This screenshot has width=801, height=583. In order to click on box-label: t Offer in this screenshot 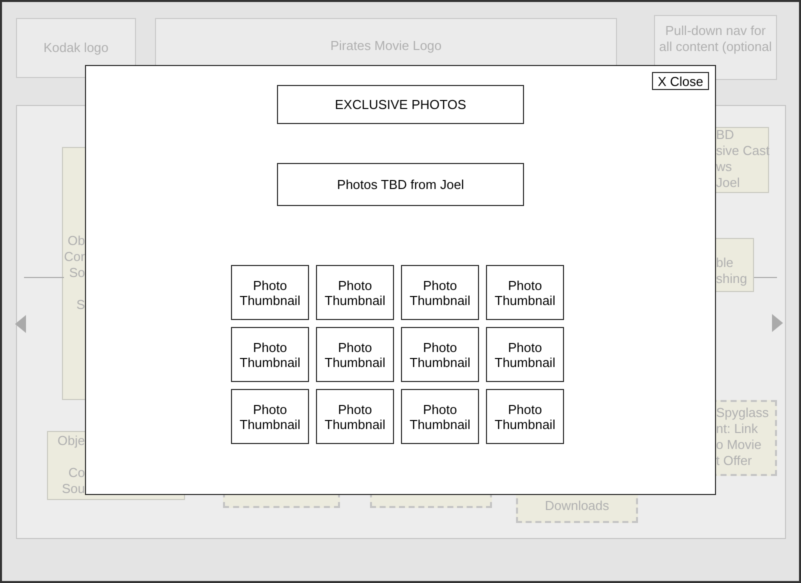, I will do `click(734, 461)`.